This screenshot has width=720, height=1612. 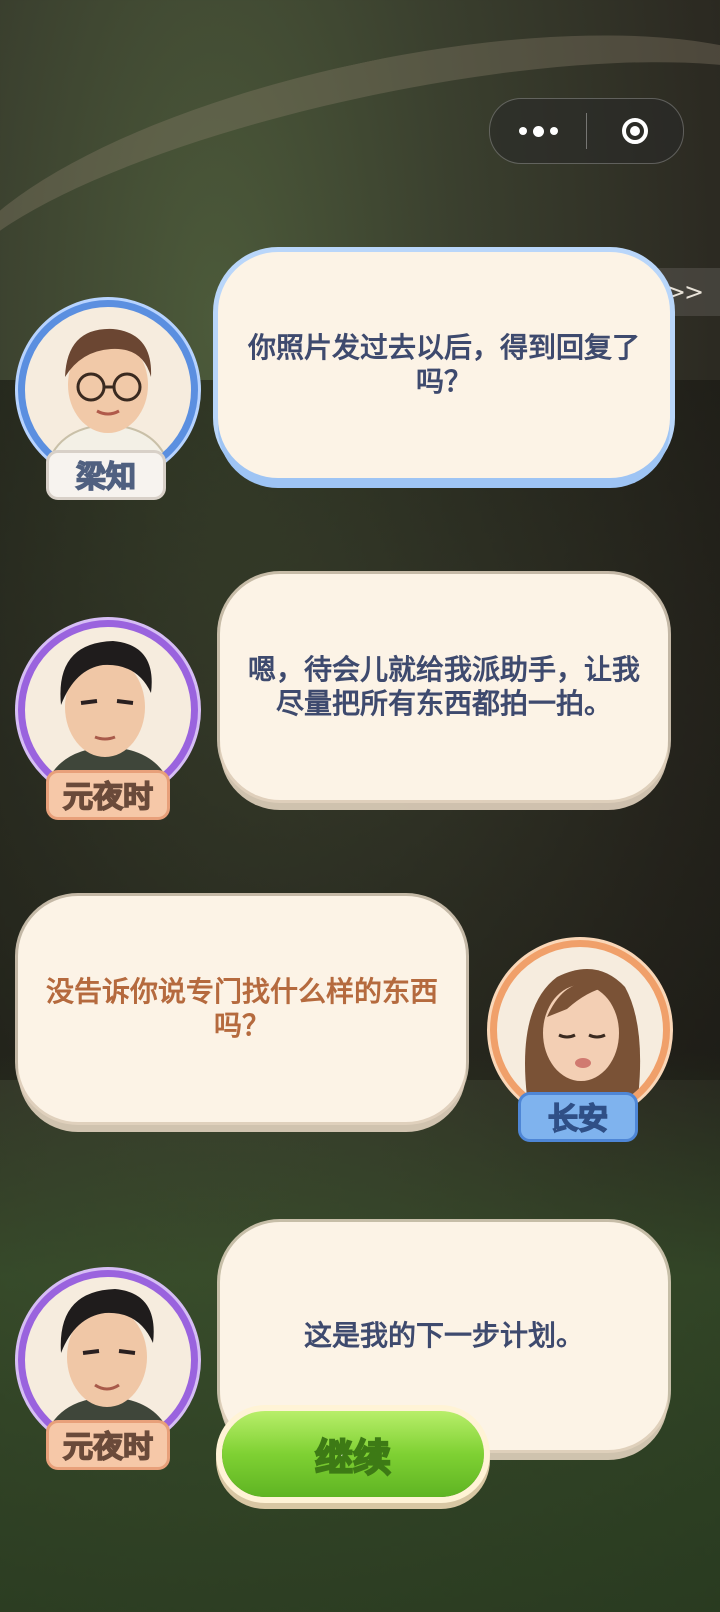 I want to click on continue-button: 继续, so click(x=353, y=1454).